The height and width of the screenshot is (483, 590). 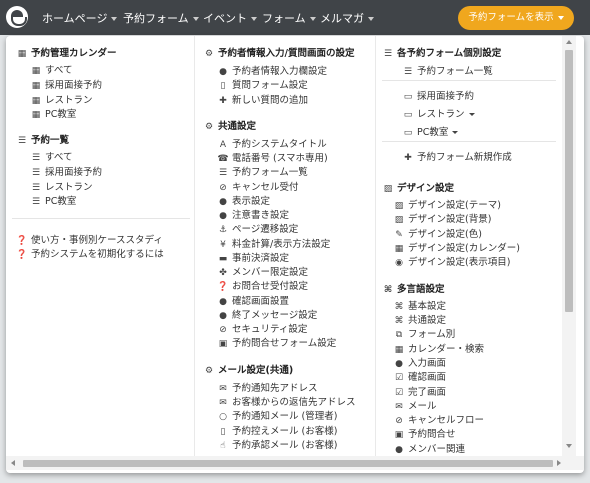 What do you see at coordinates (447, 70) in the screenshot?
I see `menu-item-individual-form-list: ☰ 予約フォーム一覧` at bounding box center [447, 70].